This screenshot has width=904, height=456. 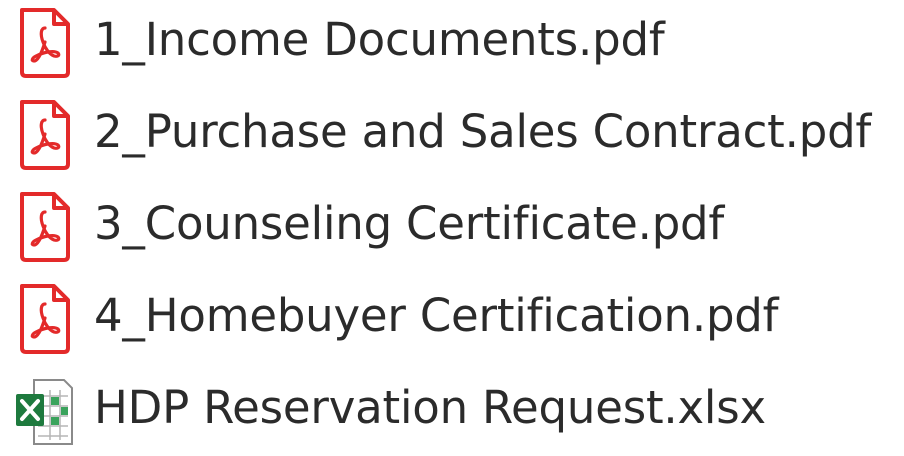 I want to click on file-name: 3_Counseling Certificate.pdf, so click(x=409, y=223).